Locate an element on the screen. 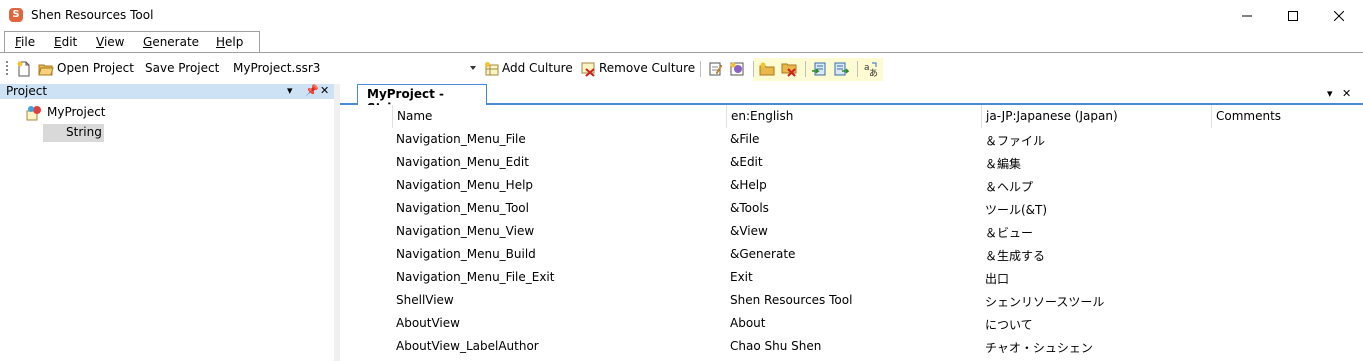  close-button is located at coordinates (1339, 15).